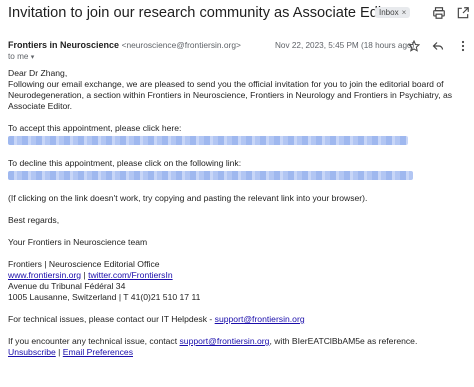  I want to click on team-signature: Your Frontiers in Neuroscience team, so click(78, 242).